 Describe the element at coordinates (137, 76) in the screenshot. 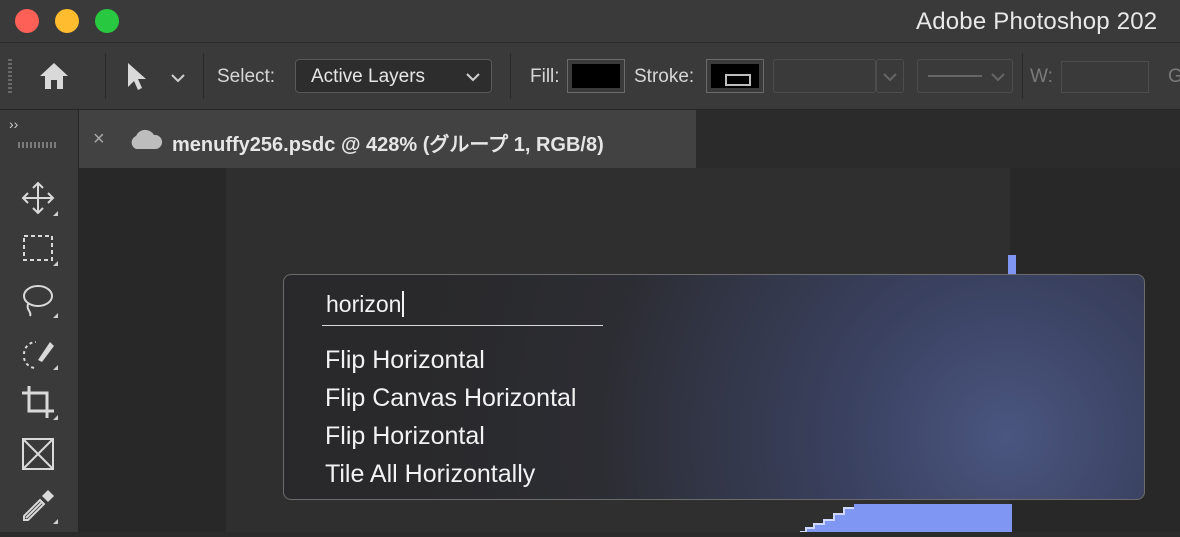

I see `path-selection-arrow-icon` at that location.